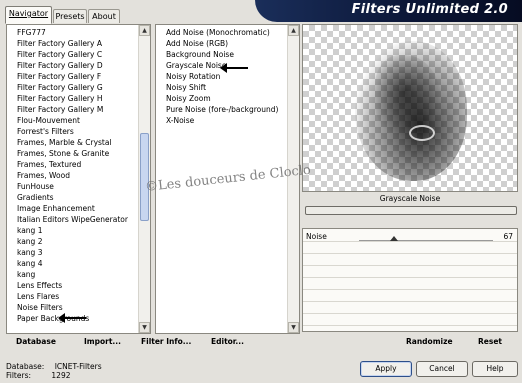 The width and height of the screenshot is (522, 383). Describe the element at coordinates (221, 98) in the screenshot. I see `list-item: Noisy Zoom` at that location.